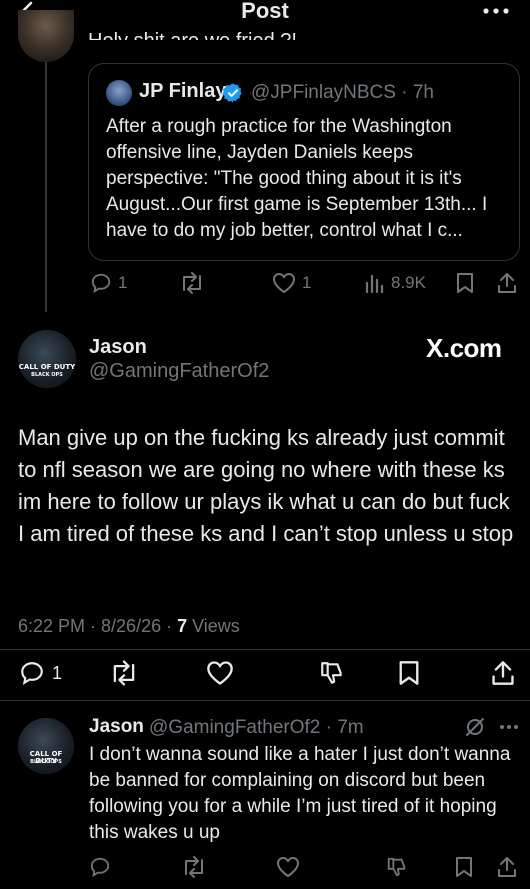  Describe the element at coordinates (496, 11) in the screenshot. I see `more-icon` at that location.